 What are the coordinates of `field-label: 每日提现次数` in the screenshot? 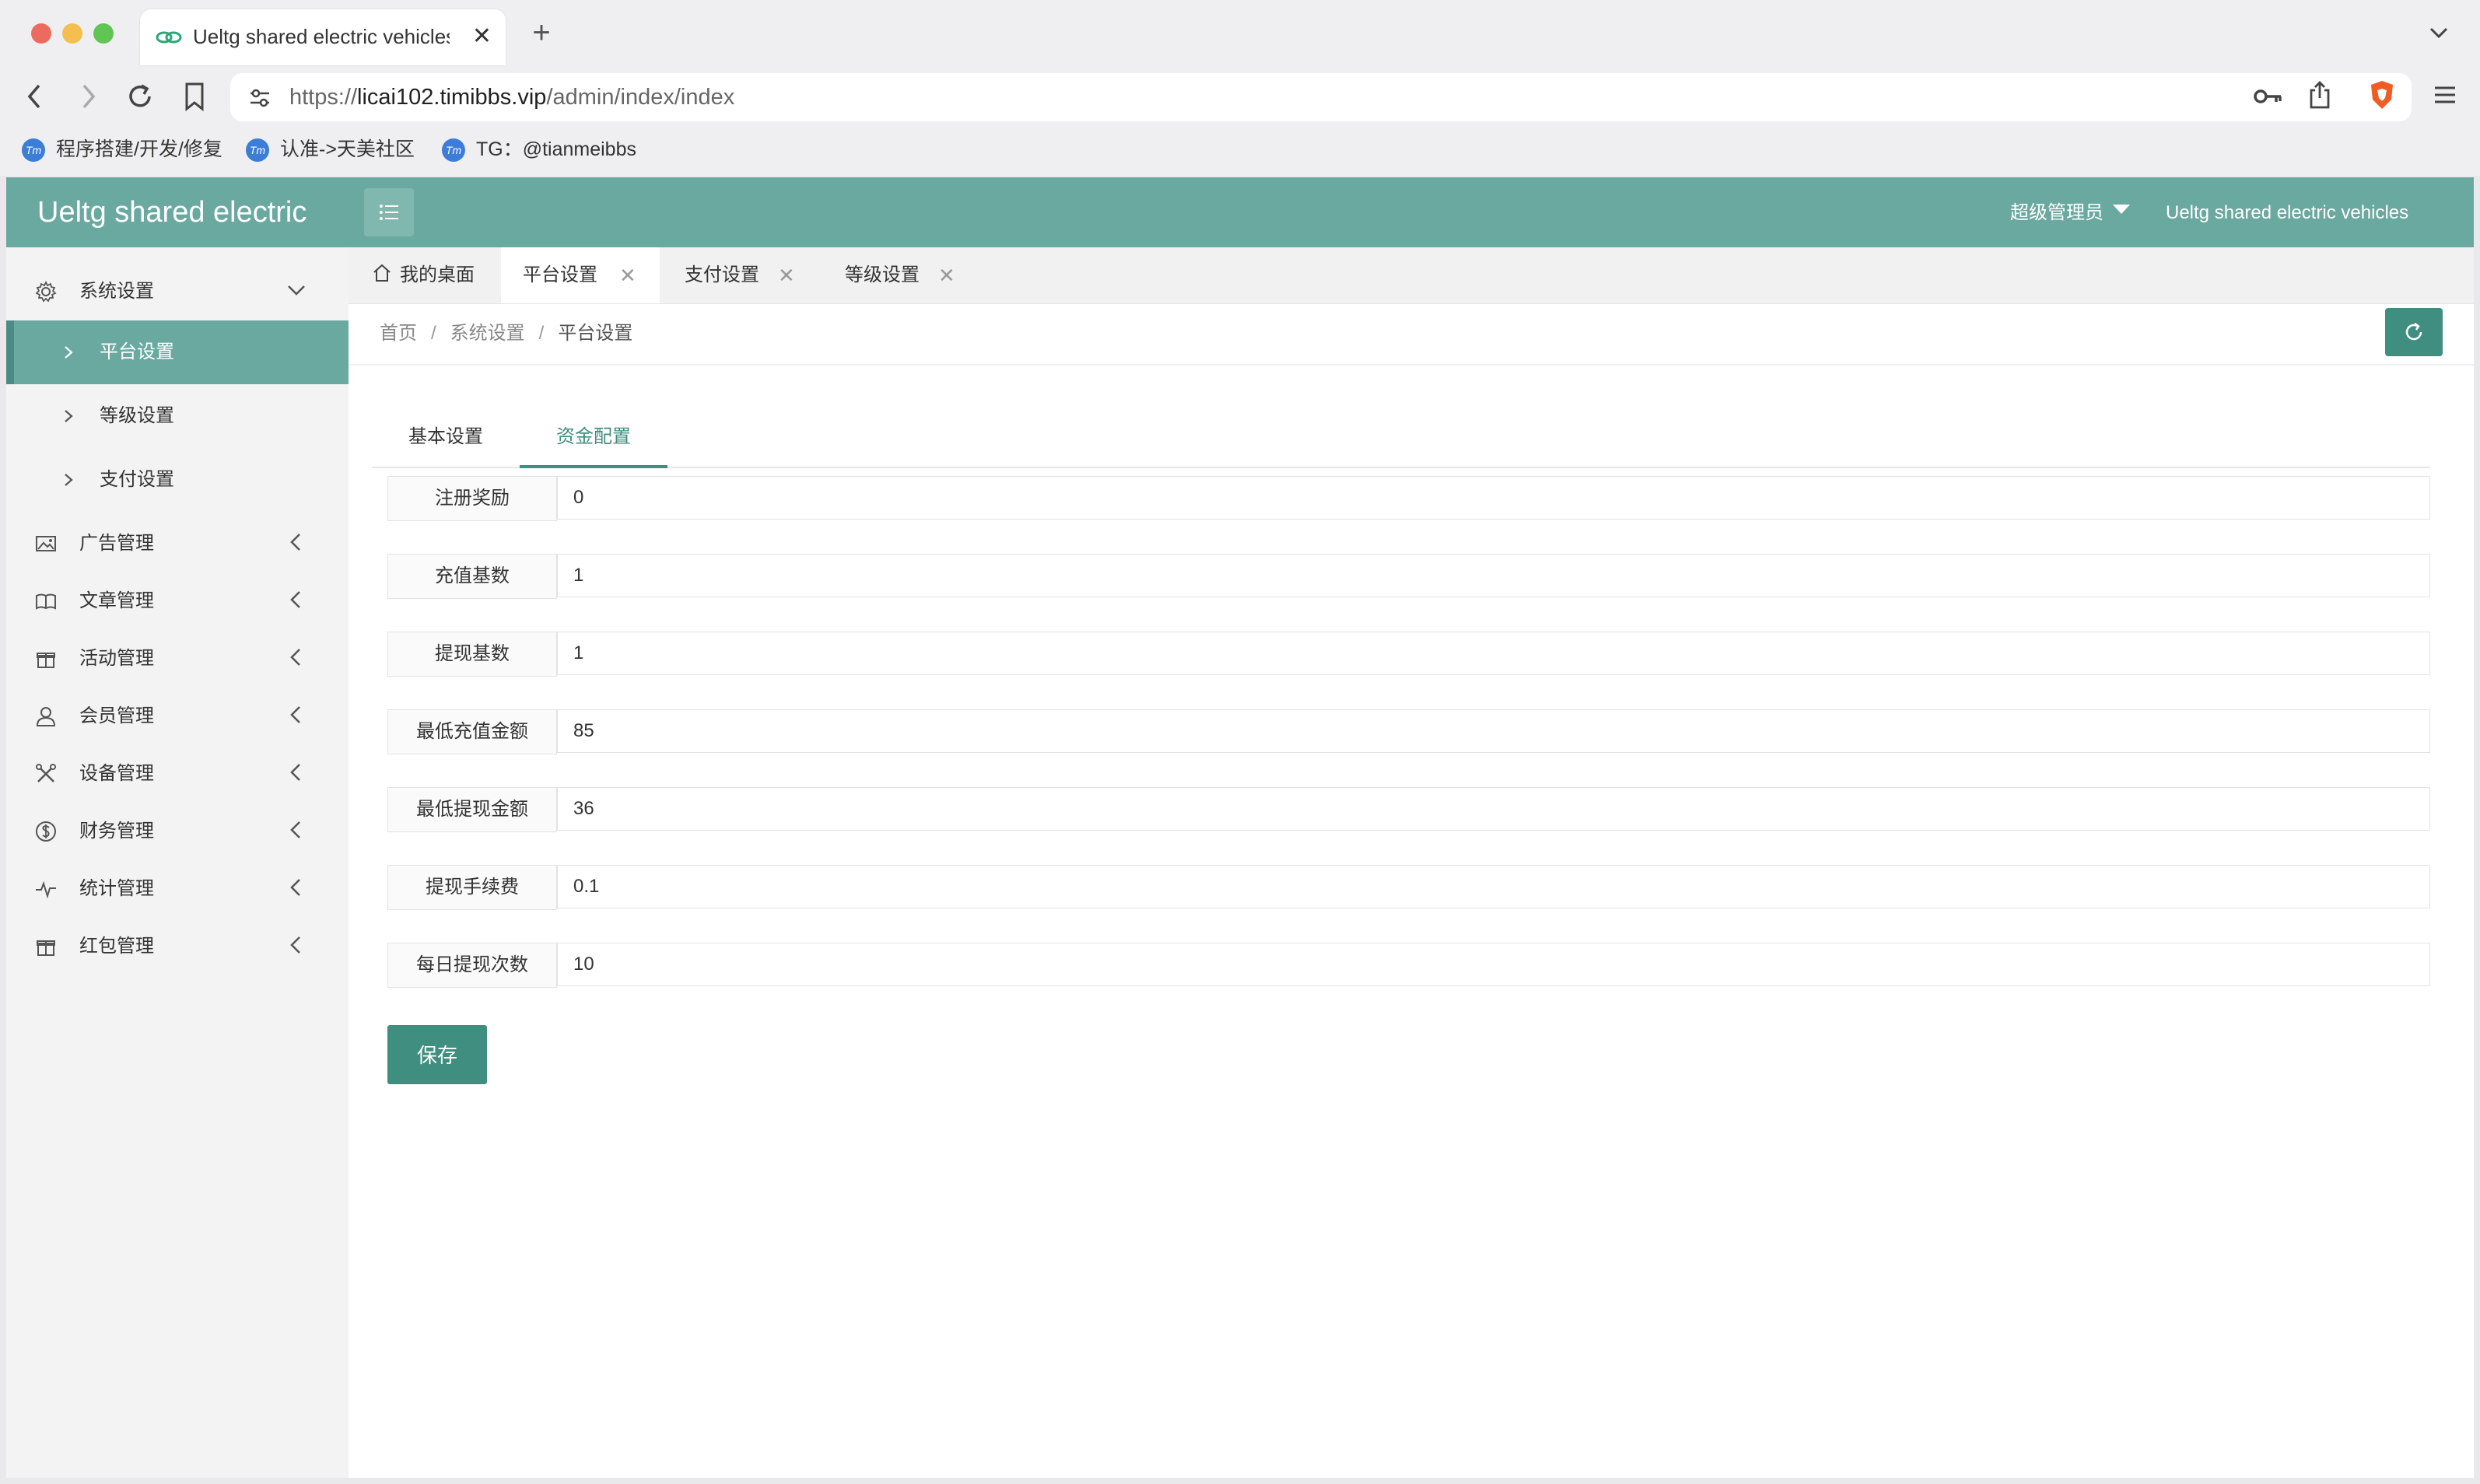 It's located at (472, 965).